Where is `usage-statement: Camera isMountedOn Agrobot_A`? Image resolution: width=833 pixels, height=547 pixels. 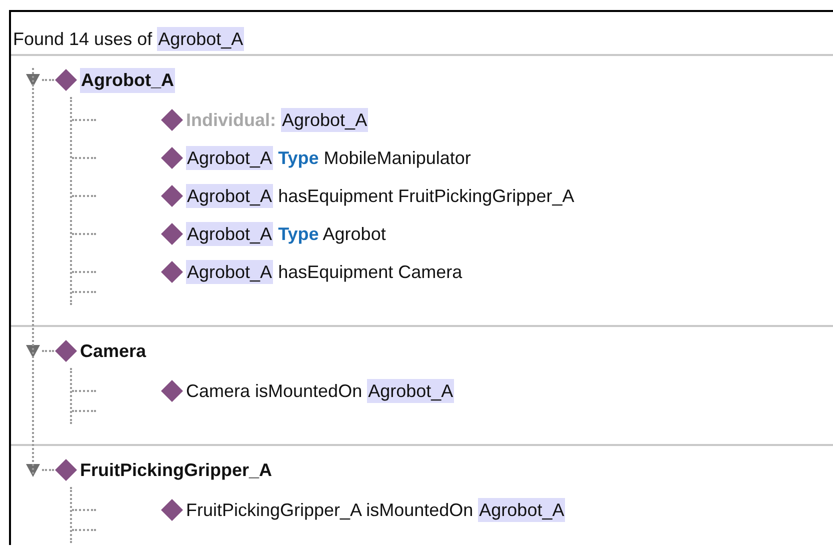
usage-statement: Camera isMountedOn Agrobot_A is located at coordinates (320, 391).